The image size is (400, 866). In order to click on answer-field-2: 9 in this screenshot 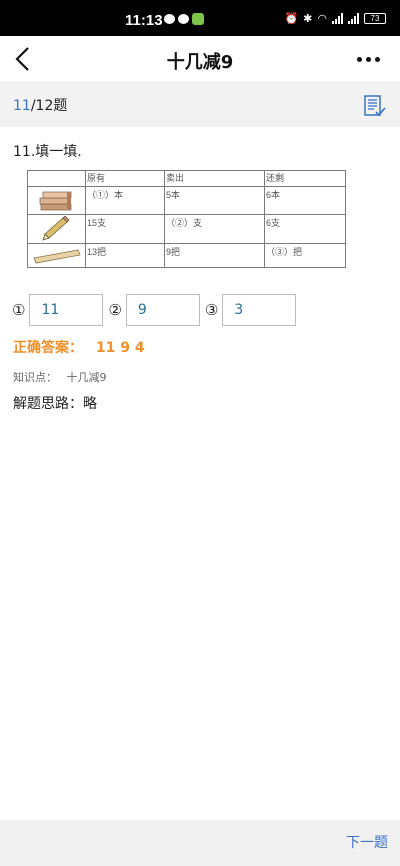, I will do `click(162, 310)`.